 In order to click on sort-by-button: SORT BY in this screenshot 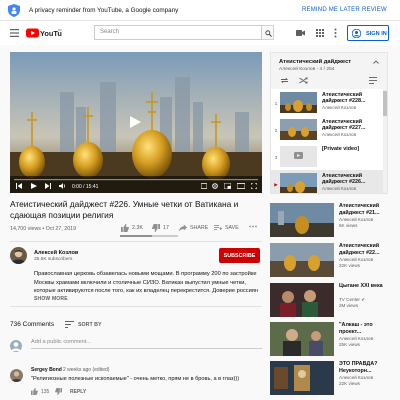, I will do `click(90, 325)`.